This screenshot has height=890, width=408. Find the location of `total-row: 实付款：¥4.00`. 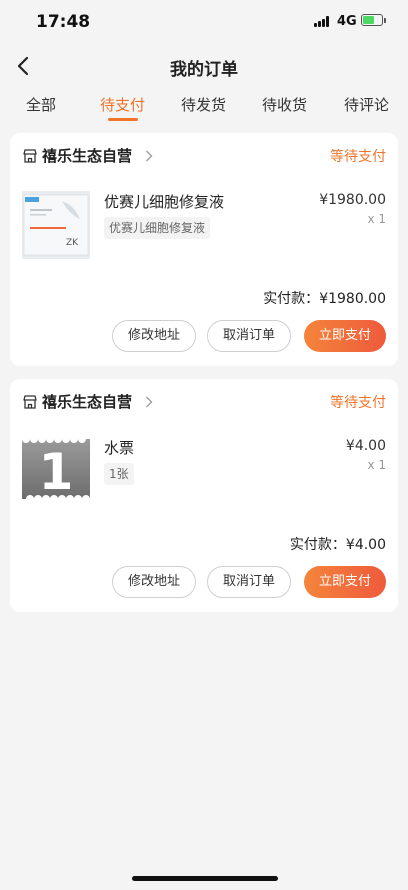

total-row: 实付款：¥4.00 is located at coordinates (338, 544).